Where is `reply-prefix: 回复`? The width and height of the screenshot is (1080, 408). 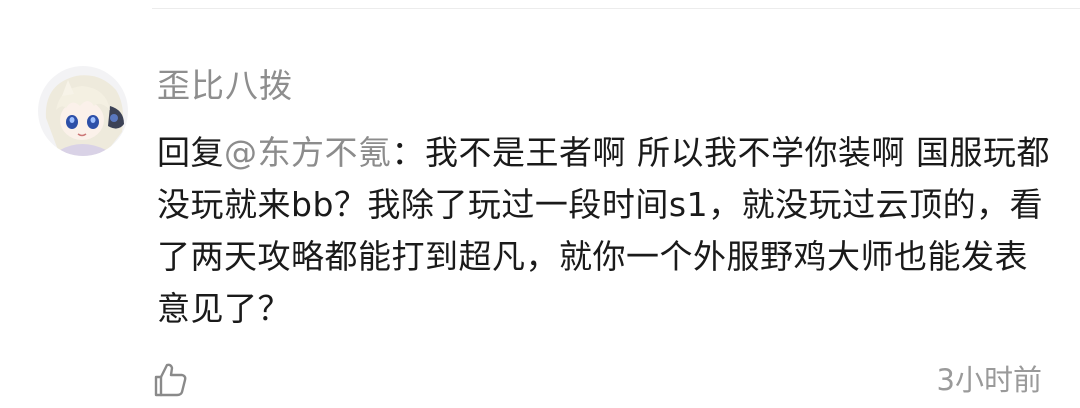
reply-prefix: 回复 is located at coordinates (190, 152).